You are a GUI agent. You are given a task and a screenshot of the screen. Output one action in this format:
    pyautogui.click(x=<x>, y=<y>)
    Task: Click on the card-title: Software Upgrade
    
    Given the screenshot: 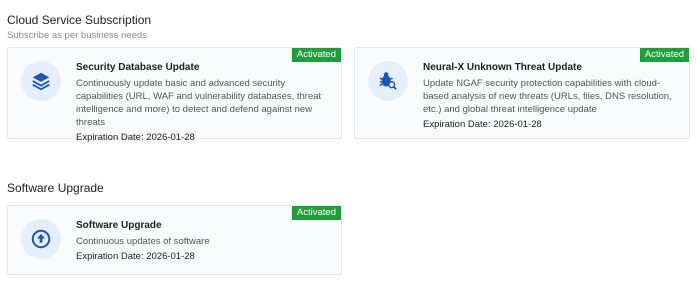 What is the action you would take?
    pyautogui.click(x=119, y=225)
    